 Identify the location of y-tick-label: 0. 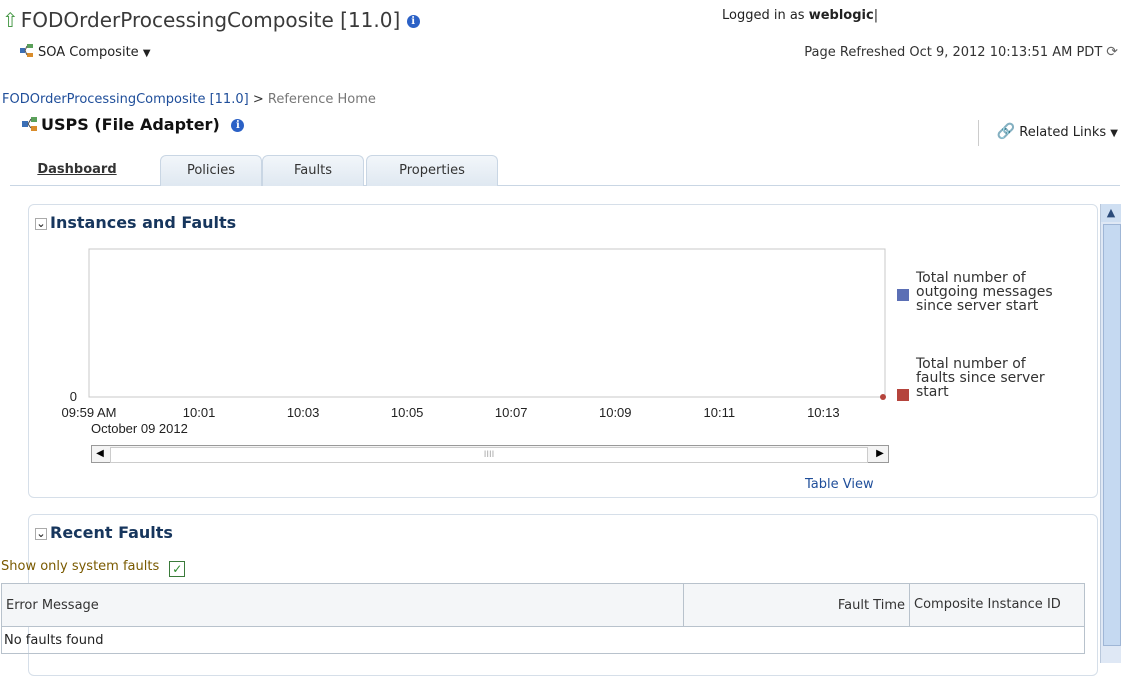
(73, 396).